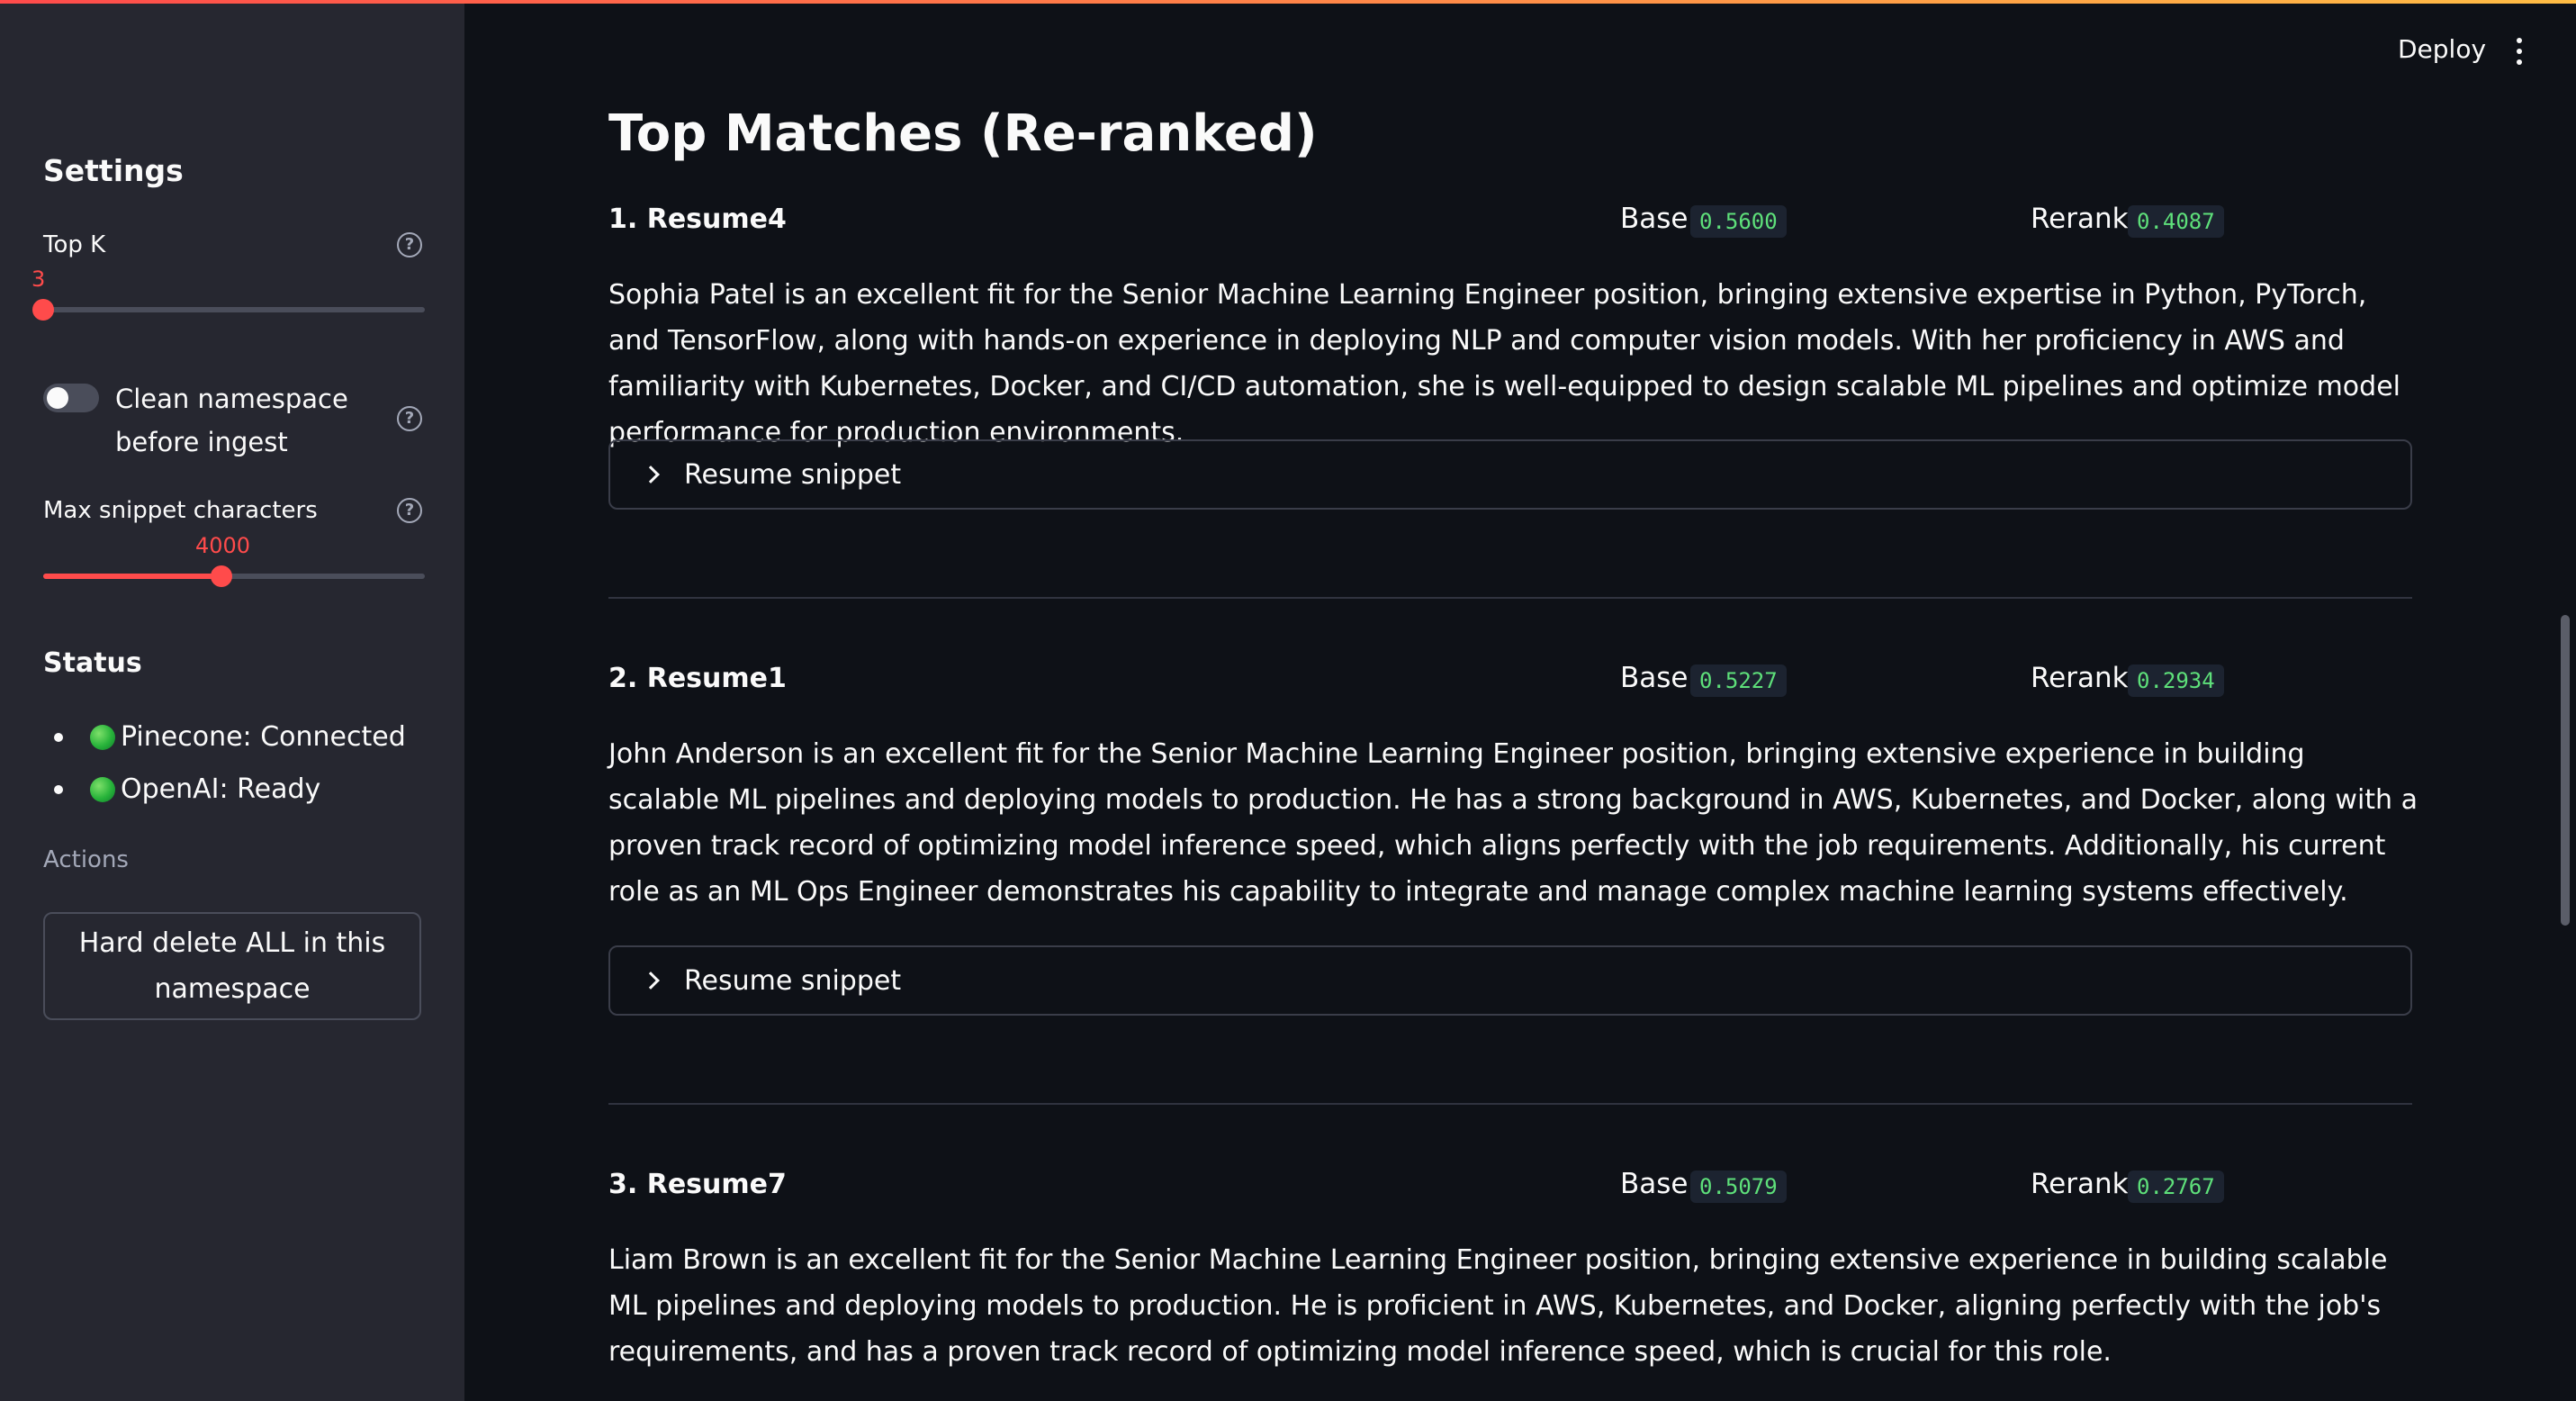  Describe the element at coordinates (1738, 1187) in the screenshot. I see `base-score-value: 0.5079` at that location.